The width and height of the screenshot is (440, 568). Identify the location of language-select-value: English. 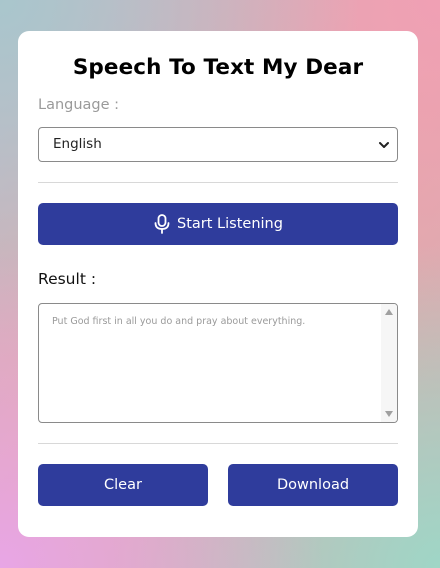
(77, 144).